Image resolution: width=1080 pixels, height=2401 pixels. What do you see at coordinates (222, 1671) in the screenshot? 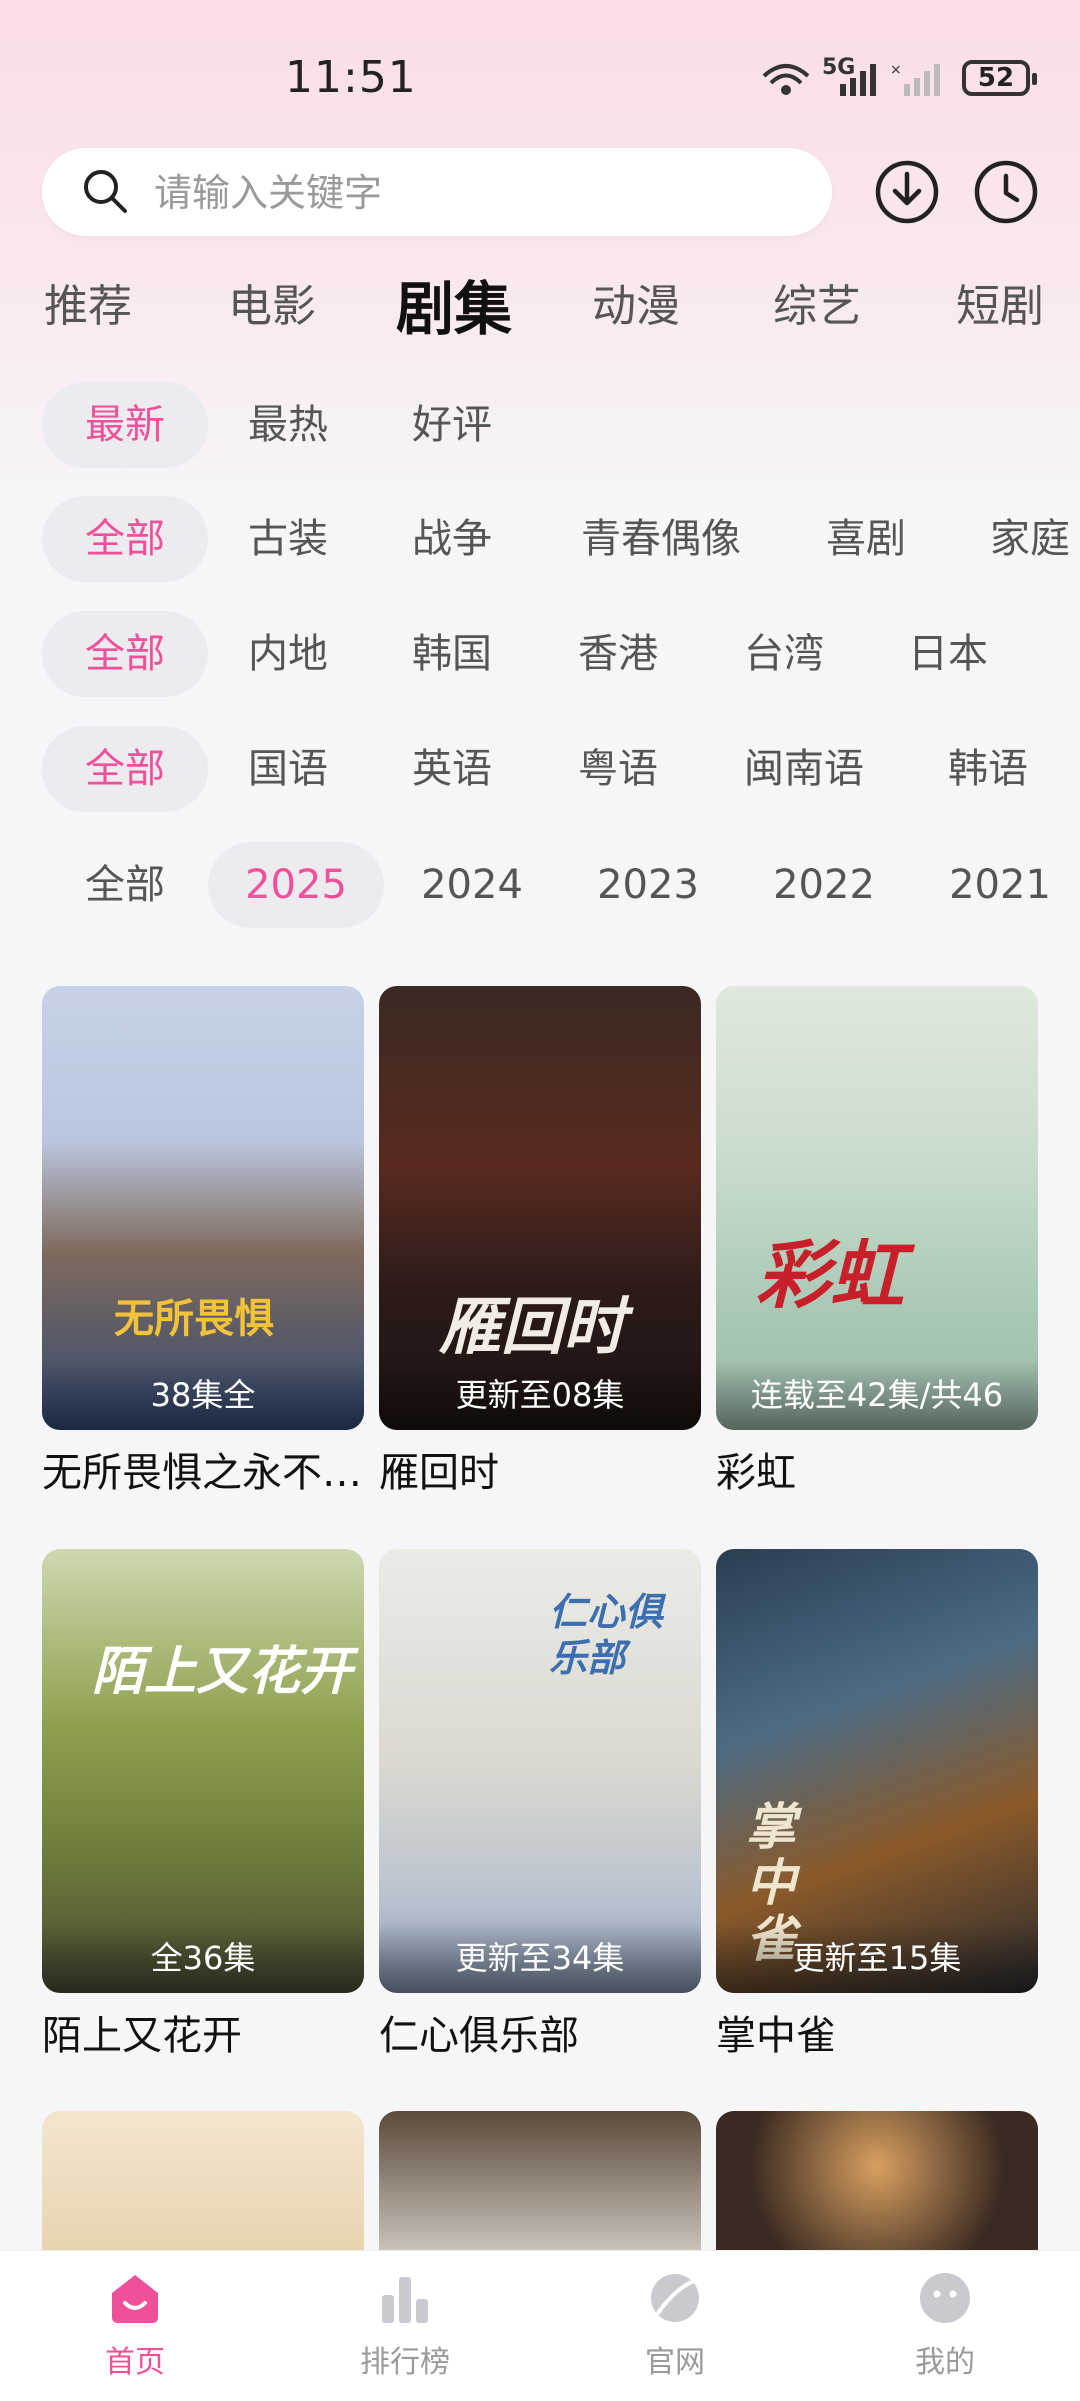
I see `poster-title-art: 陌上又花开` at bounding box center [222, 1671].